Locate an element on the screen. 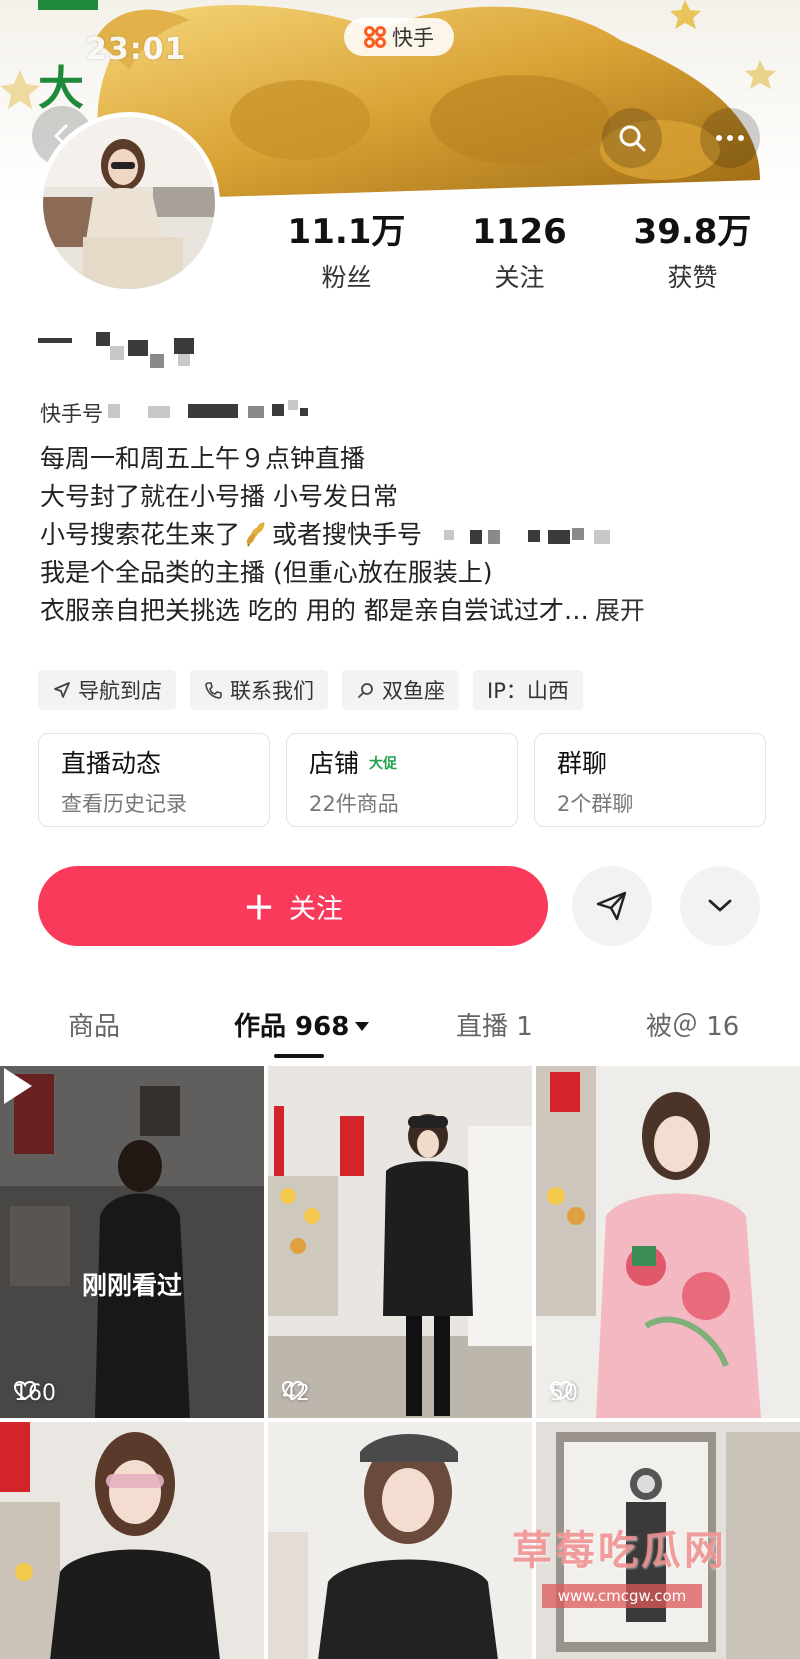 This screenshot has height=1659, width=800. stat-followers: 11.1万 粉丝 is located at coordinates (346, 253).